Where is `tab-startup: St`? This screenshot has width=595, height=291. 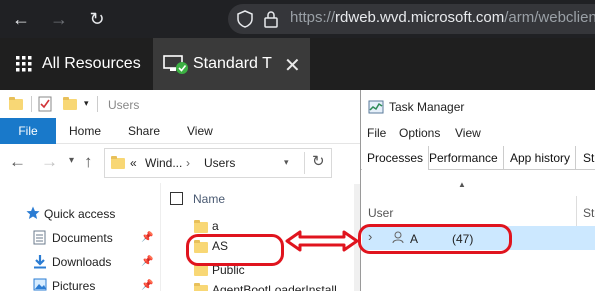 tab-startup: St is located at coordinates (586, 158).